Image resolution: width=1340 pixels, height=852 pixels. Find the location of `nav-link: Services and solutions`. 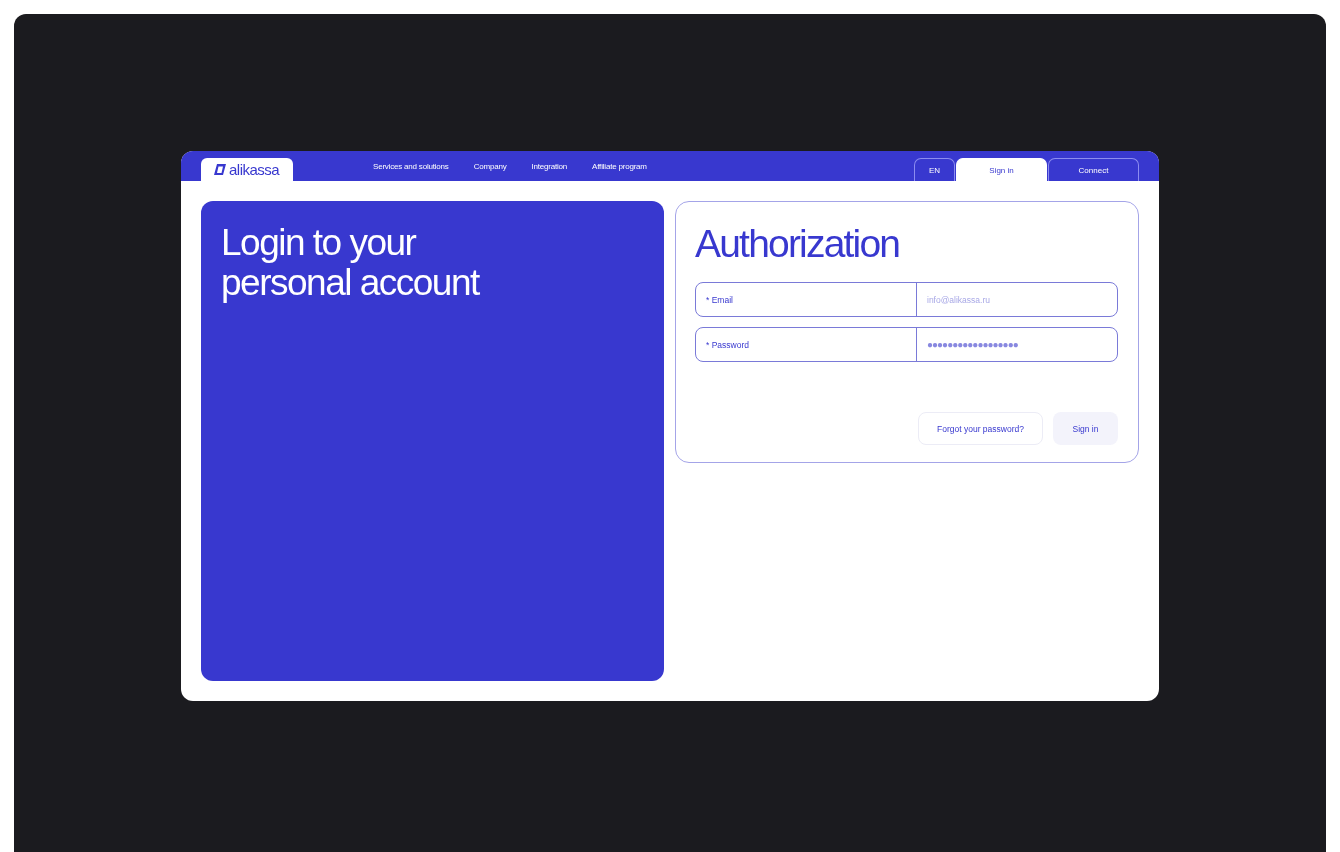

nav-link: Services and solutions is located at coordinates (411, 166).